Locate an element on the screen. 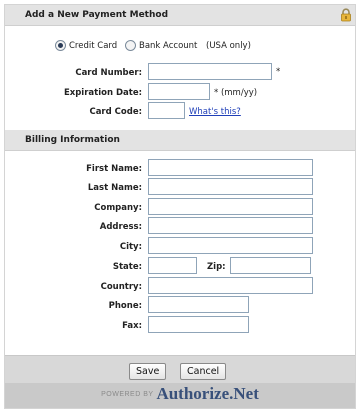 This screenshot has height=415, width=364. address-input is located at coordinates (230, 225).